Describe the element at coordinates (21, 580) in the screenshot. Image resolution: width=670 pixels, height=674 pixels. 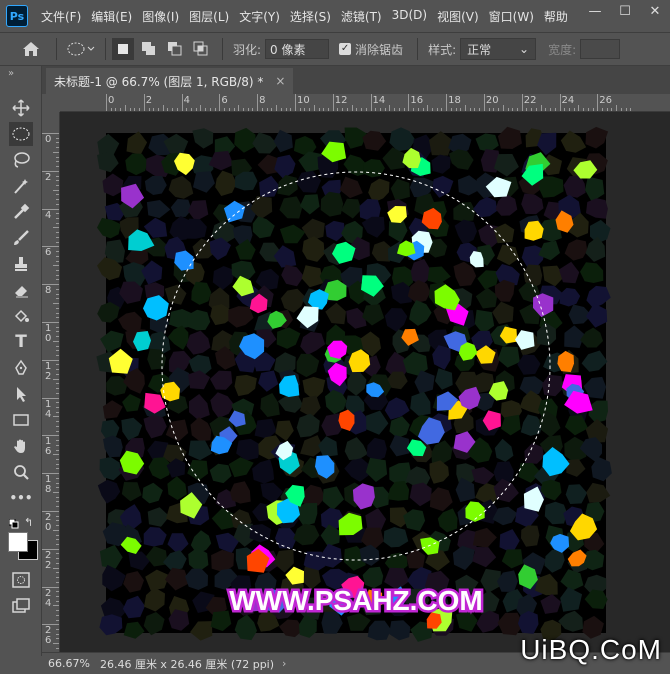
I see `quick-mask-icon` at that location.